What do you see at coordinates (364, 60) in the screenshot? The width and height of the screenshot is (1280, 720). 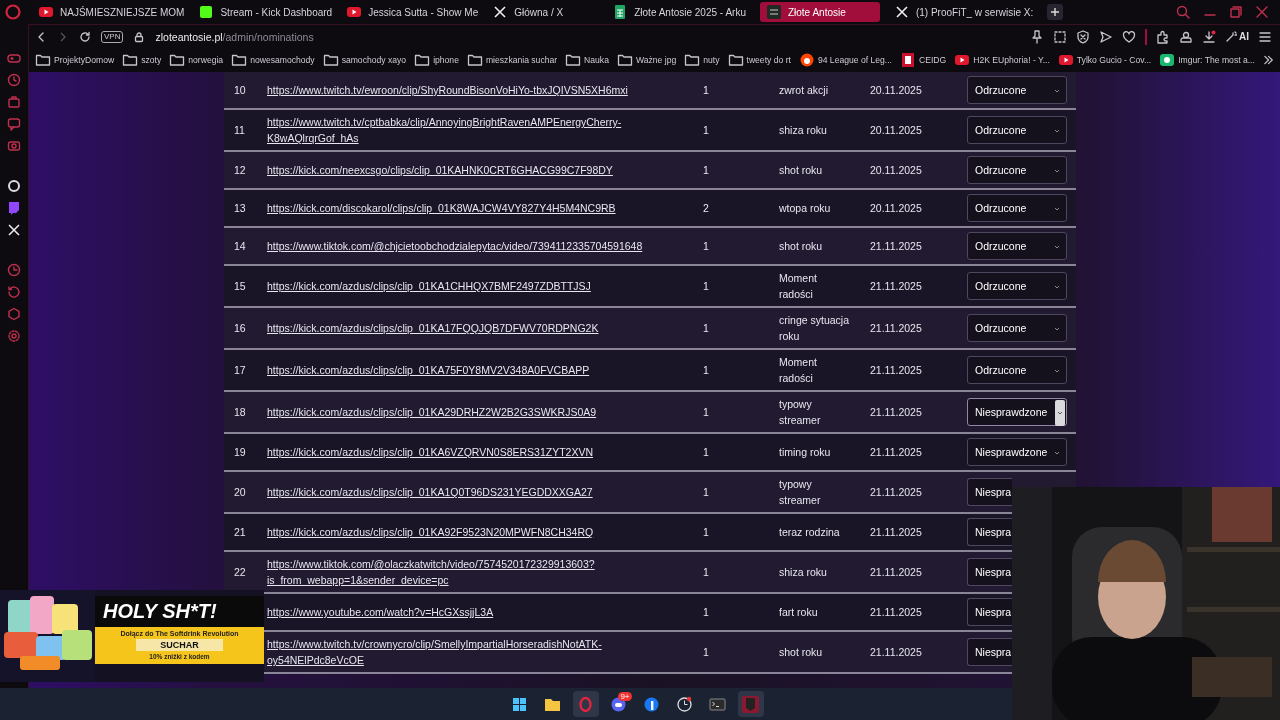 I see `bookmark: samochody xayo` at bounding box center [364, 60].